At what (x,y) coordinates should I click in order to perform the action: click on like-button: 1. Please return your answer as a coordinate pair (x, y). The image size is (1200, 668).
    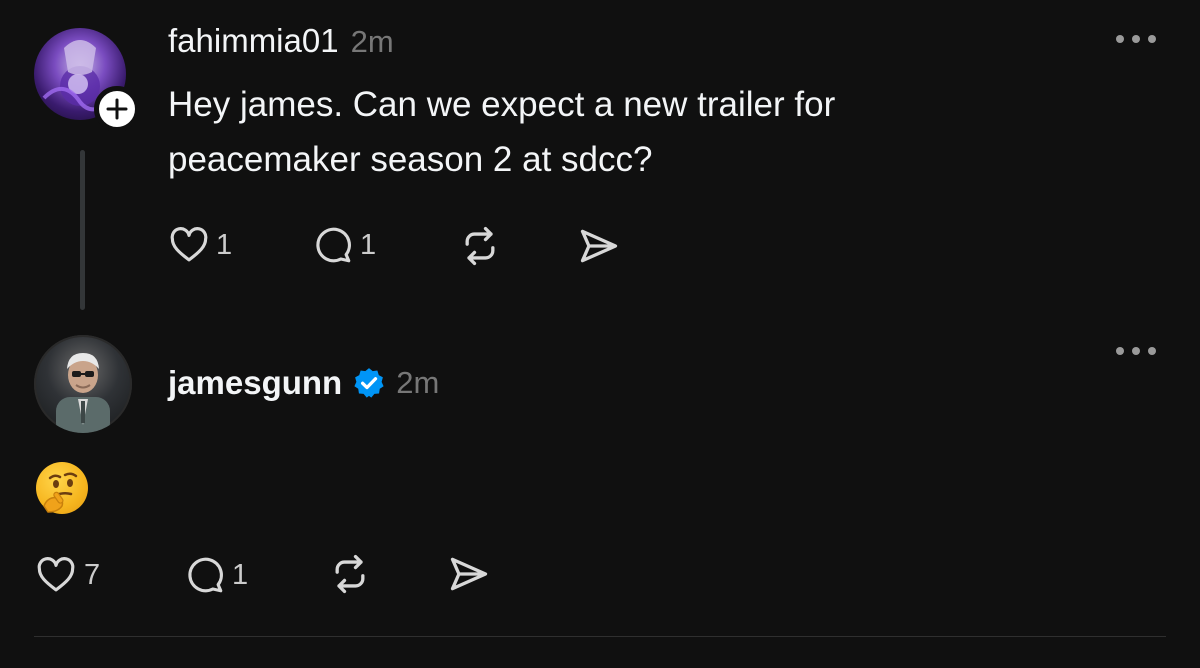
    Looking at the image, I should click on (200, 245).